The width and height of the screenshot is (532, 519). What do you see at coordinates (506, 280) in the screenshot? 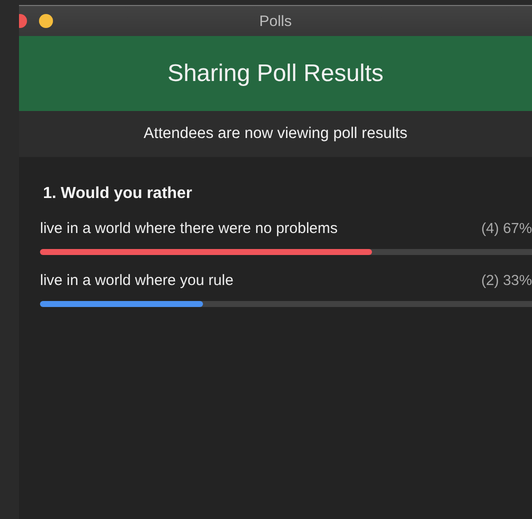
I see `vote-count: (2) 33%` at bounding box center [506, 280].